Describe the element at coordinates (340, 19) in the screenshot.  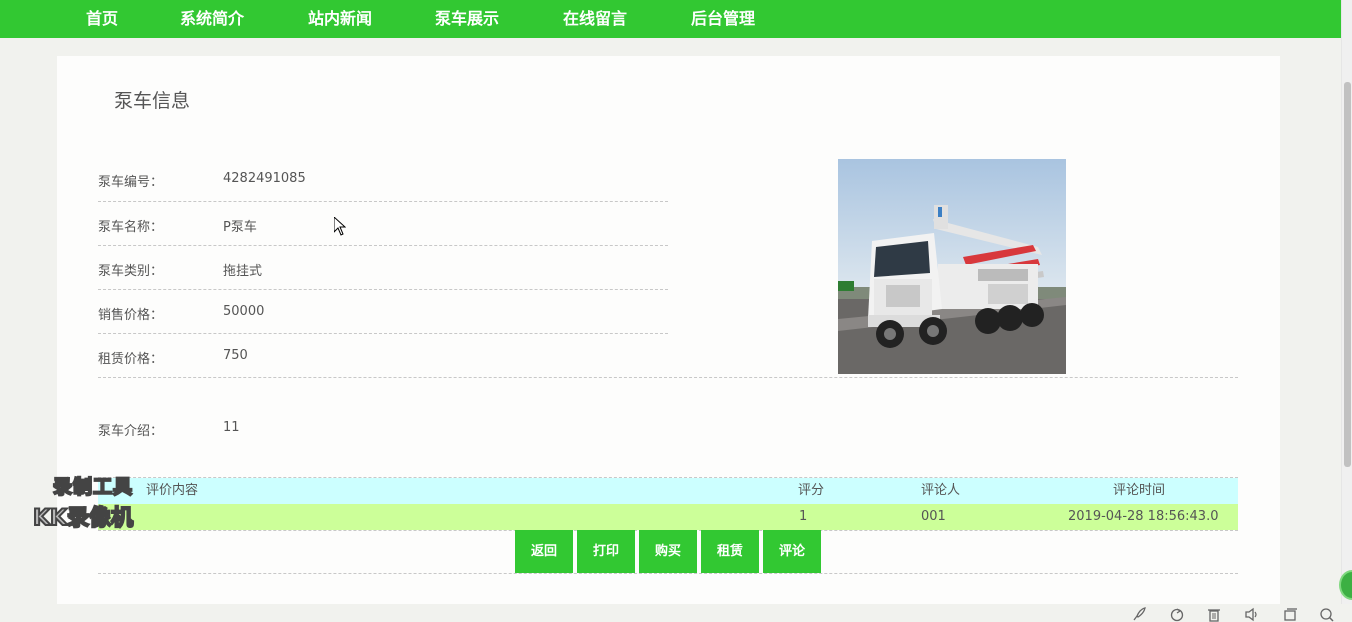
I see `nav-item-news: 站内新闻` at that location.